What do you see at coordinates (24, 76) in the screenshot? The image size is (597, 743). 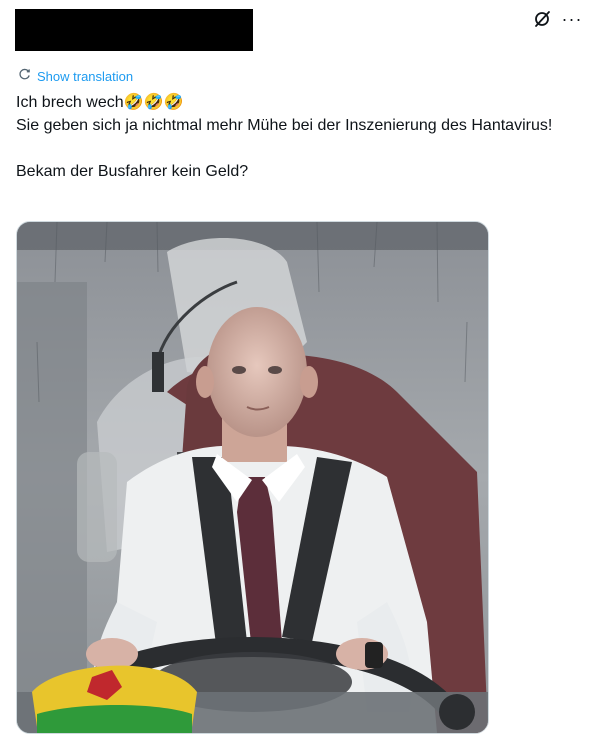 I see `translate-icon` at bounding box center [24, 76].